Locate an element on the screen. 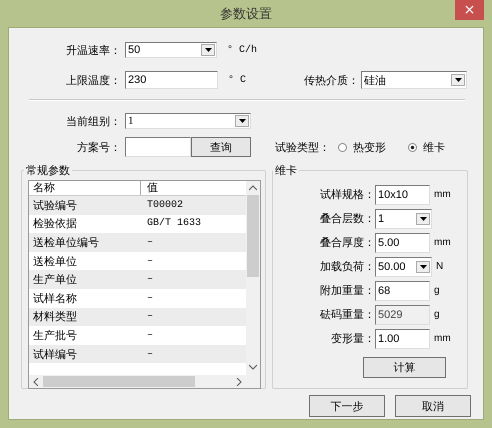 The height and width of the screenshot is (428, 492). table-cell-text: 试验编号 is located at coordinates (55, 205).